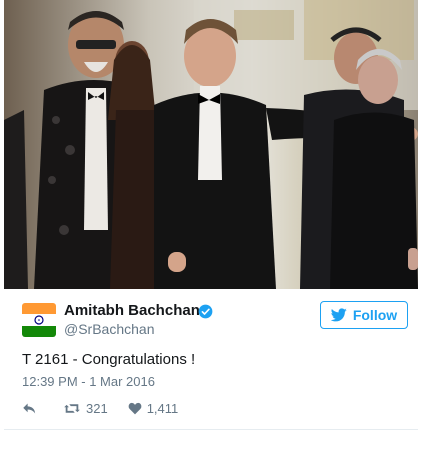 The height and width of the screenshot is (452, 422). I want to click on retweet-button: 321, so click(85, 408).